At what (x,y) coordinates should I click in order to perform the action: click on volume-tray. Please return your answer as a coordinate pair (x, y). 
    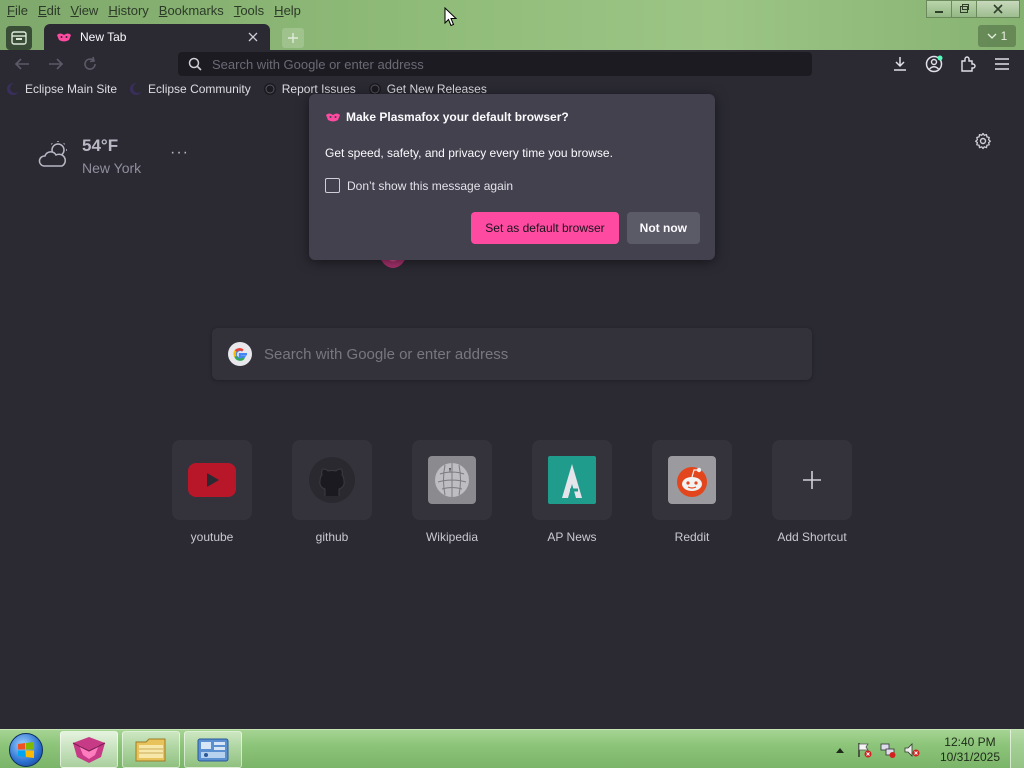
    Looking at the image, I should click on (912, 750).